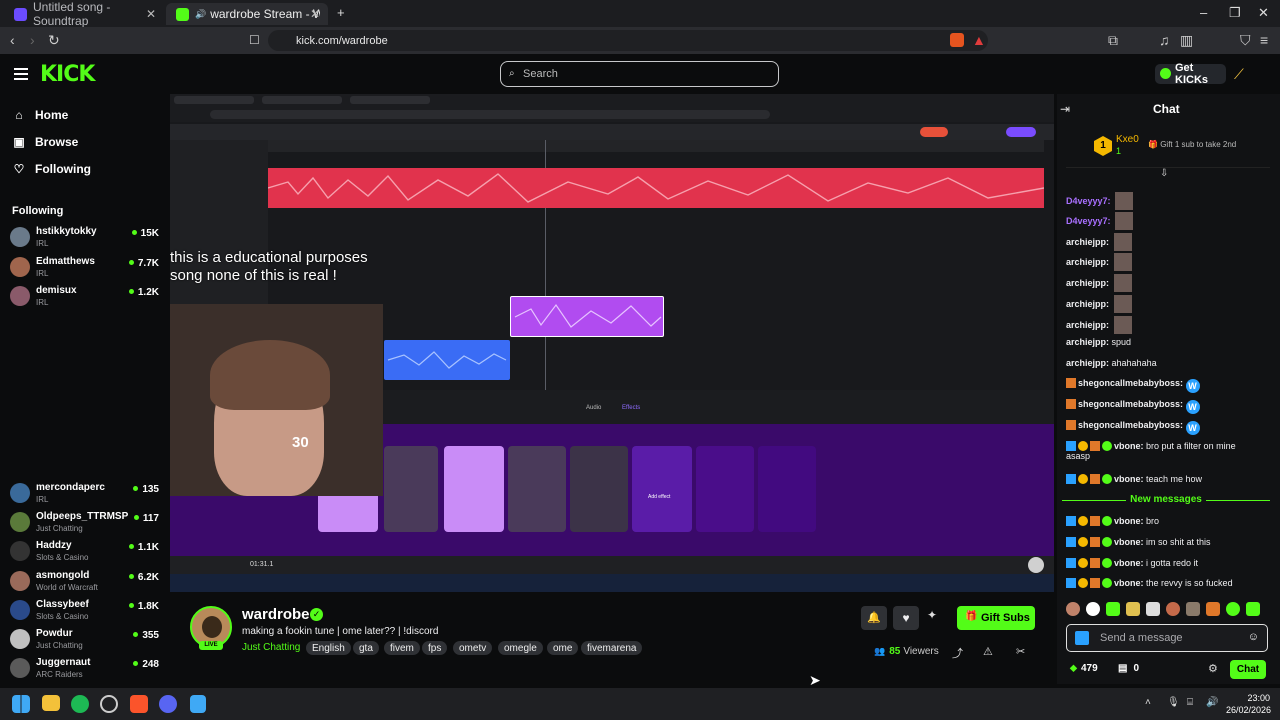 The image size is (1280, 720). What do you see at coordinates (328, 648) in the screenshot?
I see `stream-tag: English` at bounding box center [328, 648].